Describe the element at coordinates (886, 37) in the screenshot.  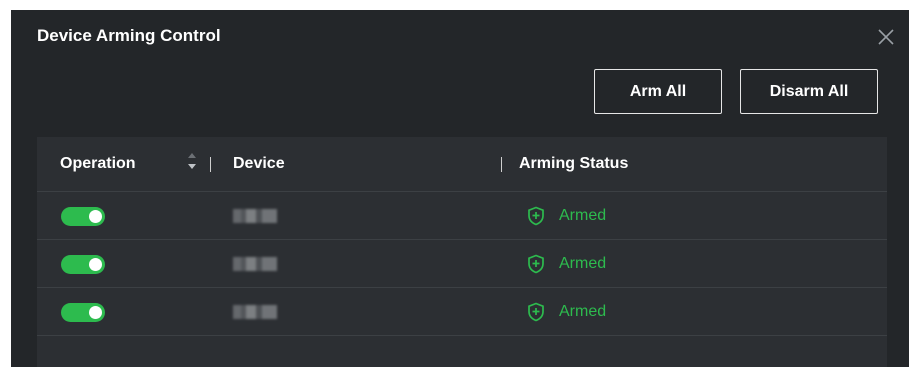
I see `close-icon` at that location.